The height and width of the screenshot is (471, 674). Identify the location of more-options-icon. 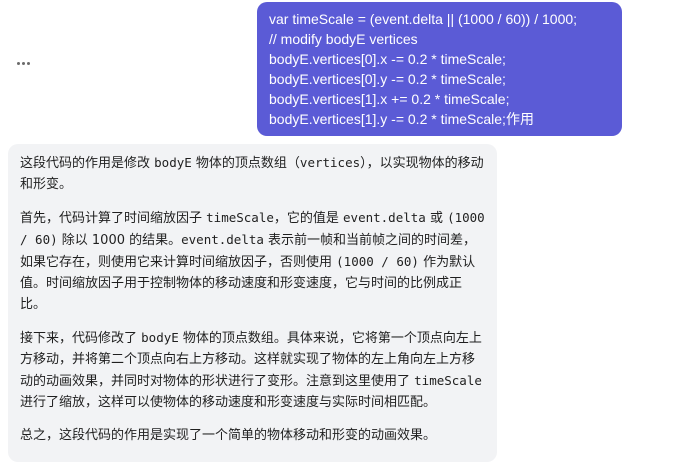
(26, 63).